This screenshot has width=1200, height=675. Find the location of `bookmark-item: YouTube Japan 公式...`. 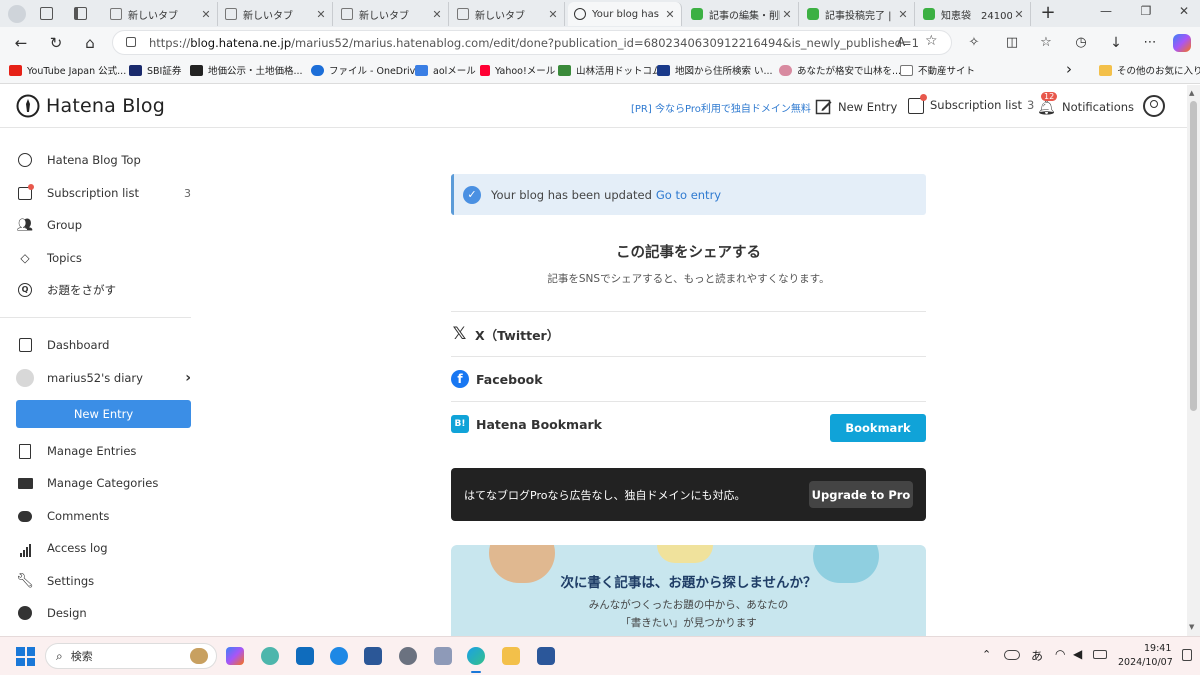

bookmark-item: YouTube Japan 公式... is located at coordinates (67, 70).